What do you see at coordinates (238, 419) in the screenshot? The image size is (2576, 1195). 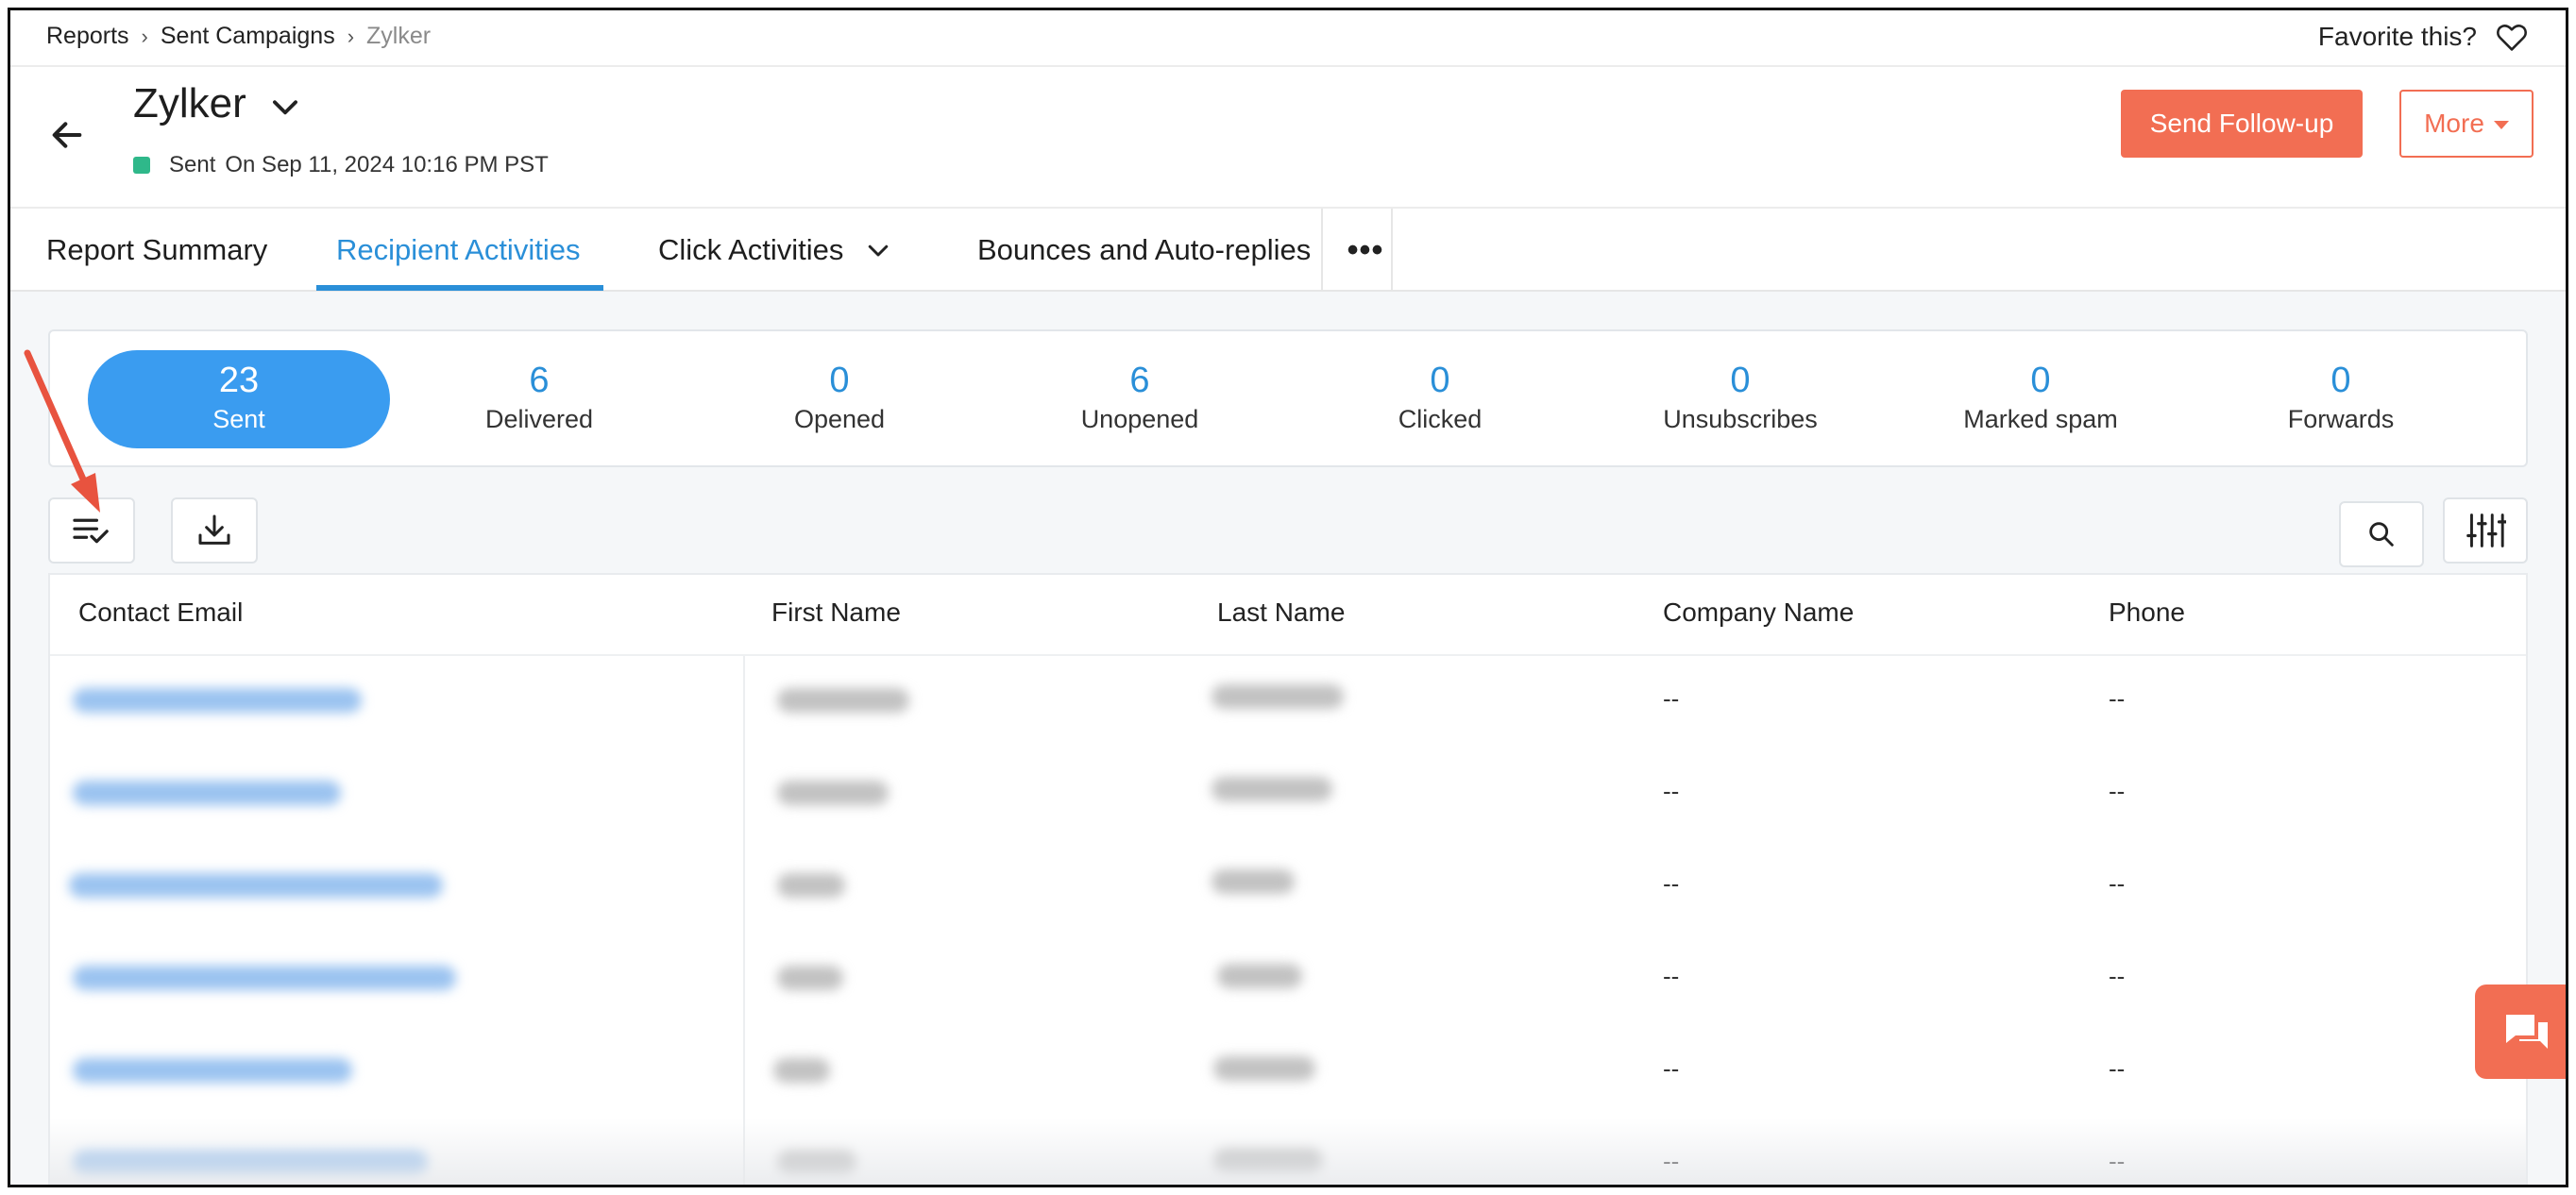 I see `stat-label: Sent` at bounding box center [238, 419].